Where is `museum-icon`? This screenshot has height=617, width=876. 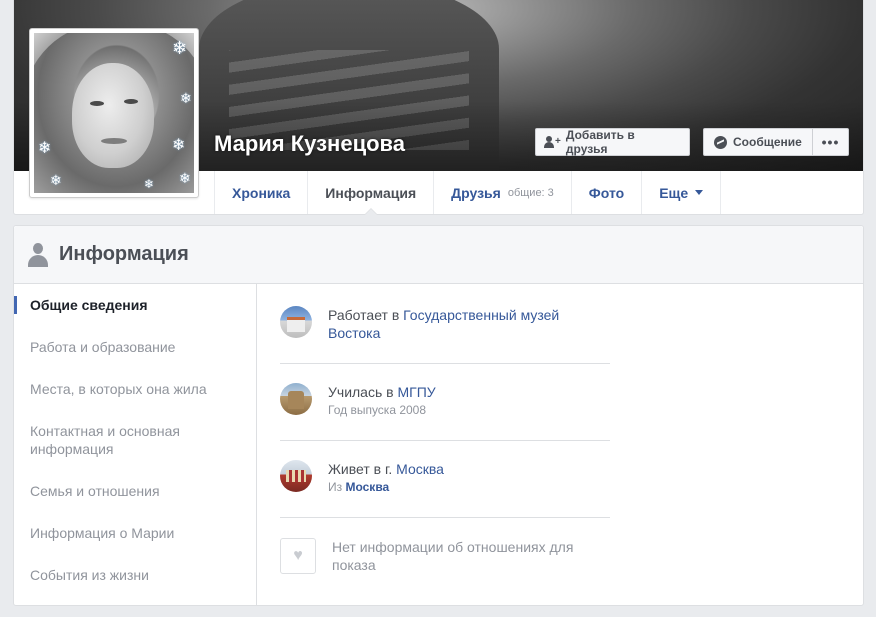 museum-icon is located at coordinates (296, 322).